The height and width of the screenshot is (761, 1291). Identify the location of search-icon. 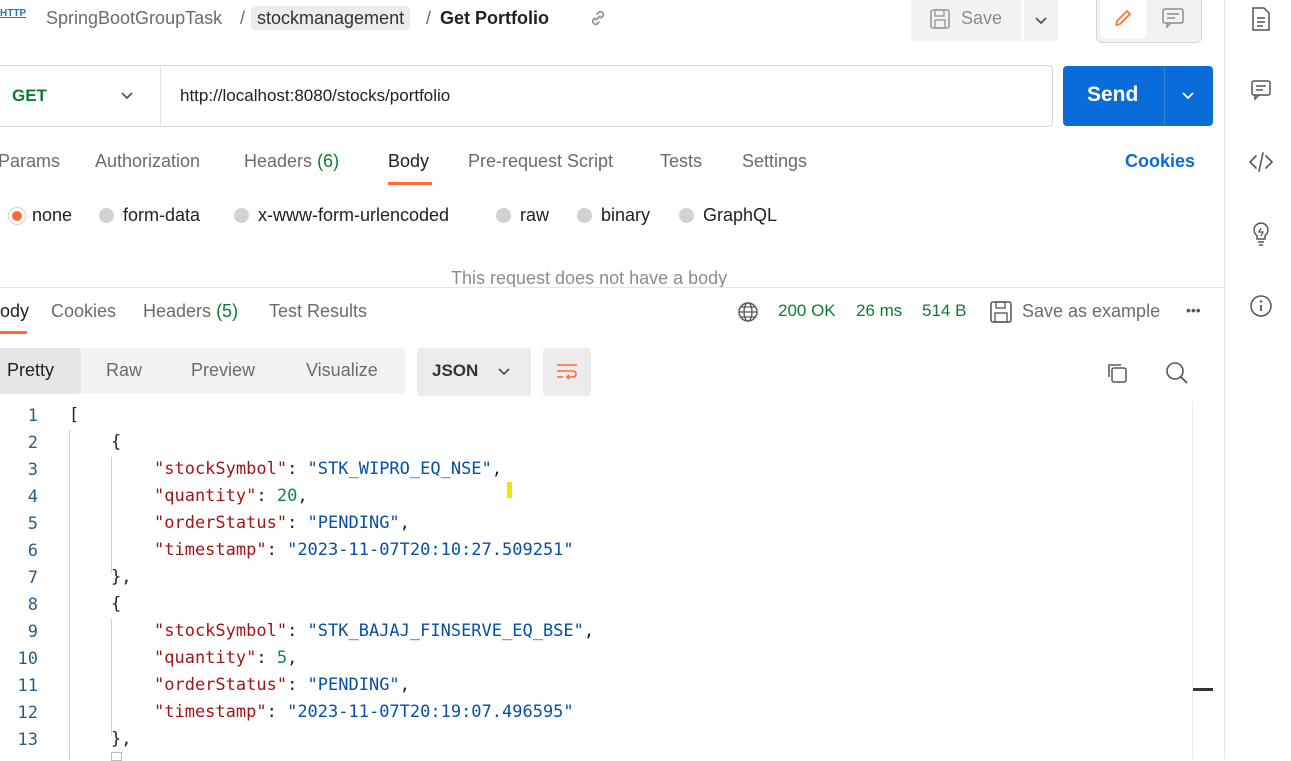
(1177, 373).